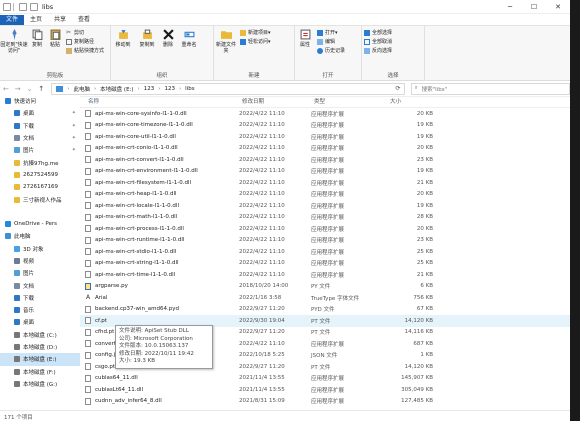  I want to click on file-name: api-ms-win-crt-stdio-l1-1-0.dll, so click(136, 251).